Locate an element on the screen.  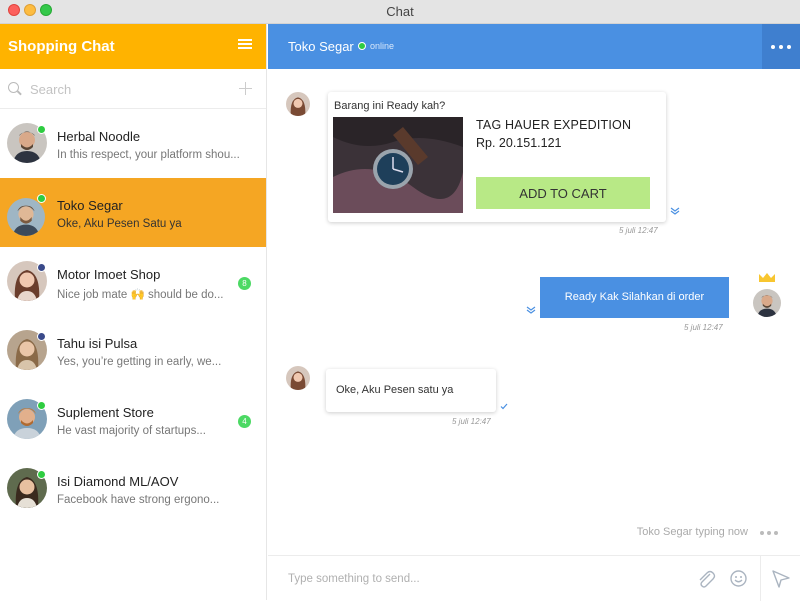
contact-name: Tahu isi Pulsa is located at coordinates (97, 343).